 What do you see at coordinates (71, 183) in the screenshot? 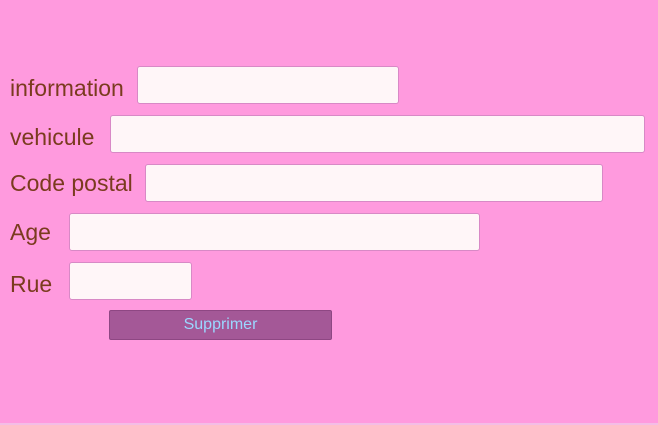
I see `code-postal-label: Code postal` at bounding box center [71, 183].